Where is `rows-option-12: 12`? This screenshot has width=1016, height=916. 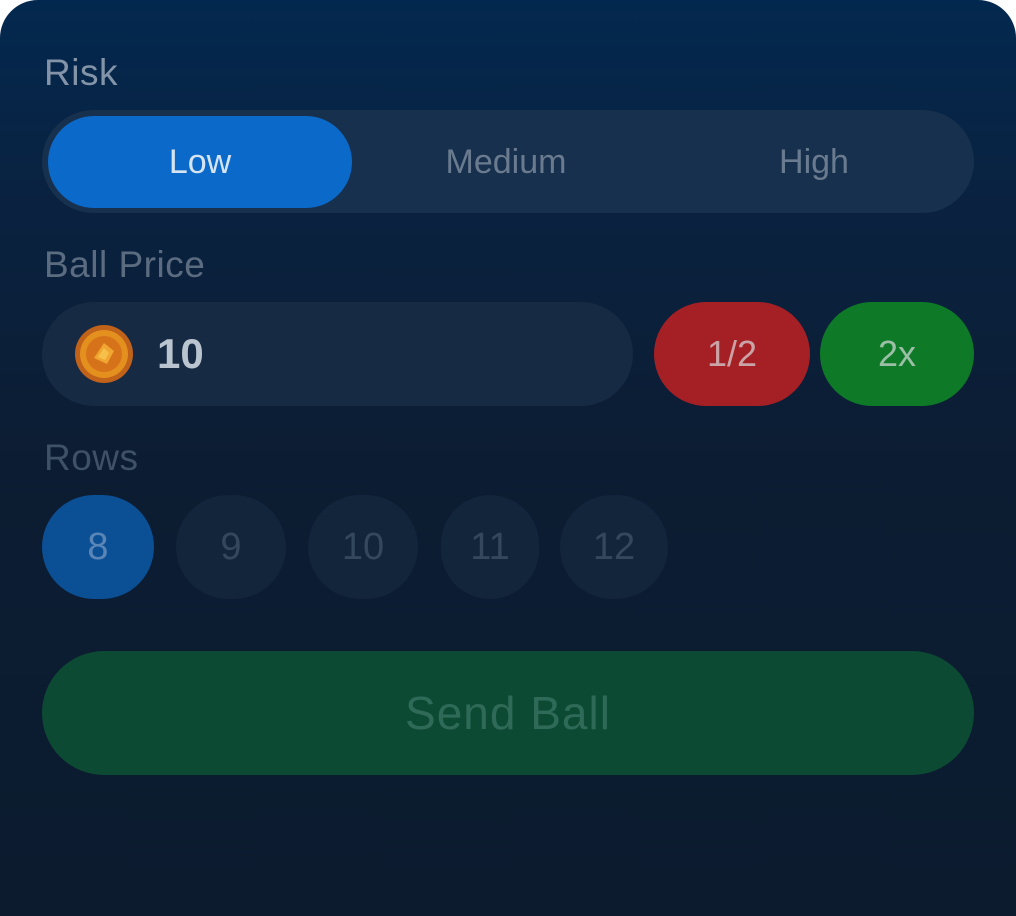 rows-option-12: 12 is located at coordinates (614, 547).